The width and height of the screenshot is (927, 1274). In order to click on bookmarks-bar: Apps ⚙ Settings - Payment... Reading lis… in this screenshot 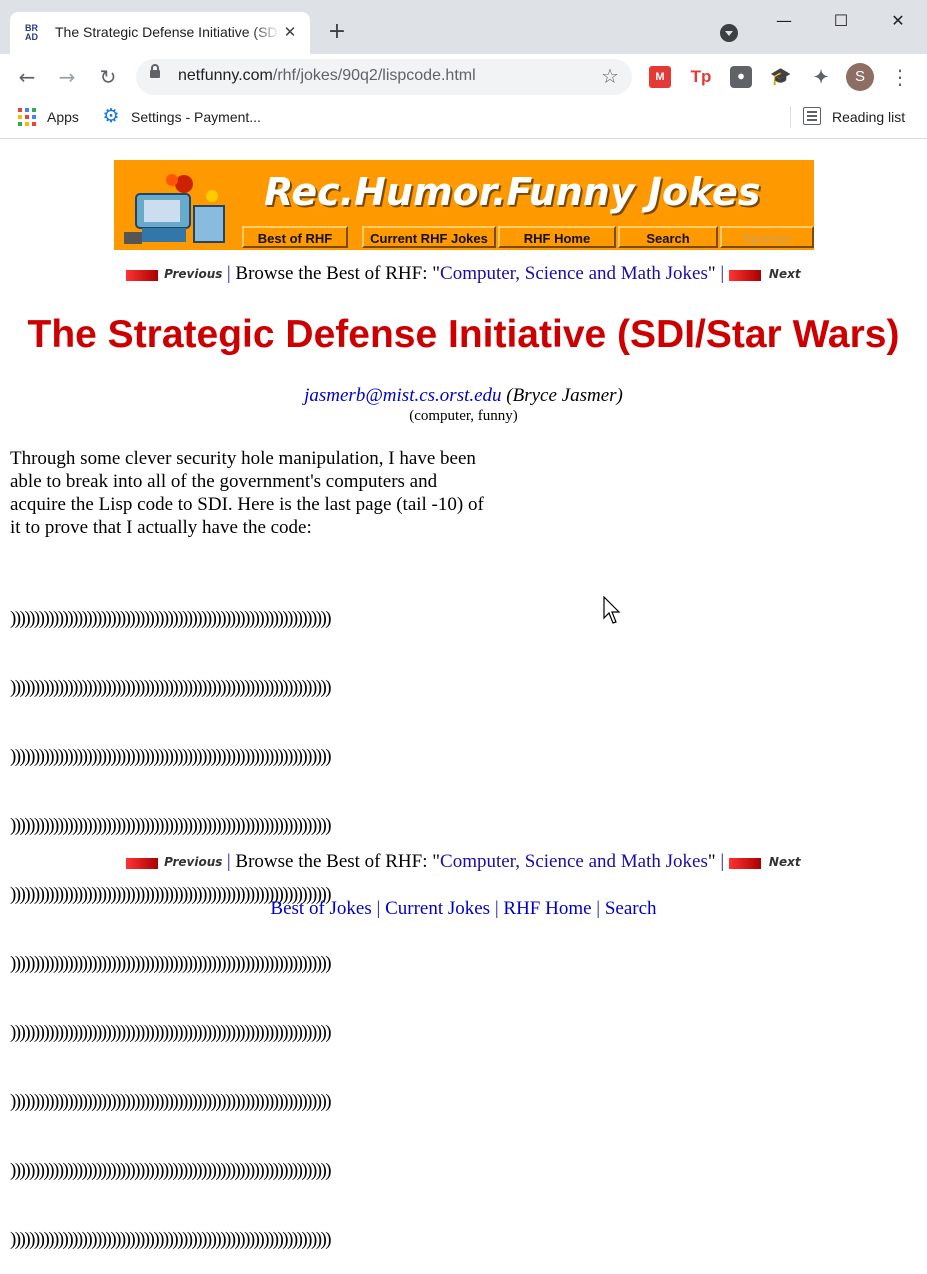, I will do `click(463, 119)`.